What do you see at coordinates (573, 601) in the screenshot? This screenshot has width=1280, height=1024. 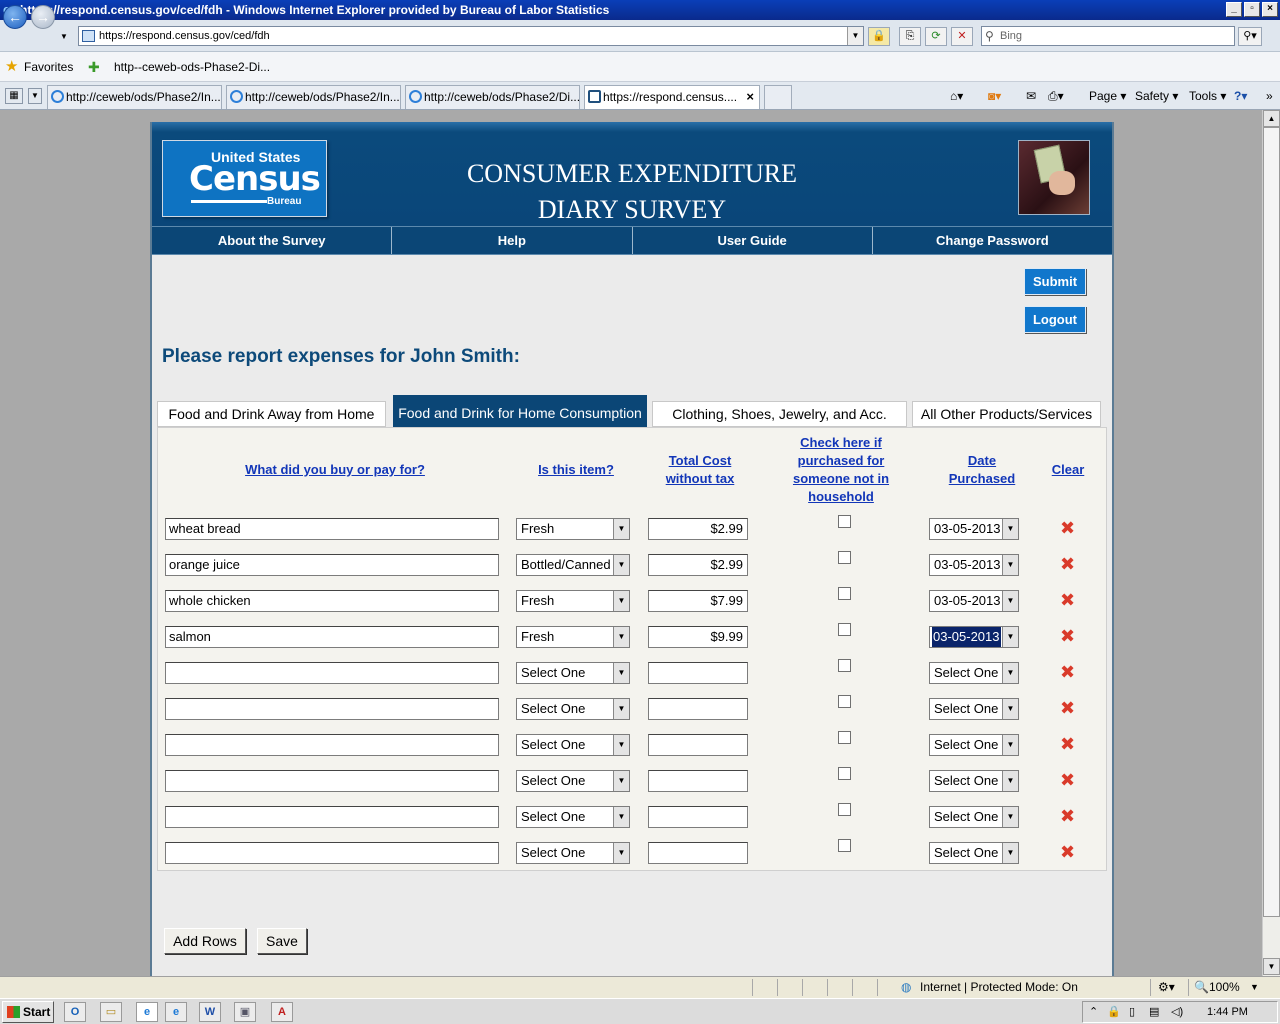 I see `item-type-select: Fresh ▼` at bounding box center [573, 601].